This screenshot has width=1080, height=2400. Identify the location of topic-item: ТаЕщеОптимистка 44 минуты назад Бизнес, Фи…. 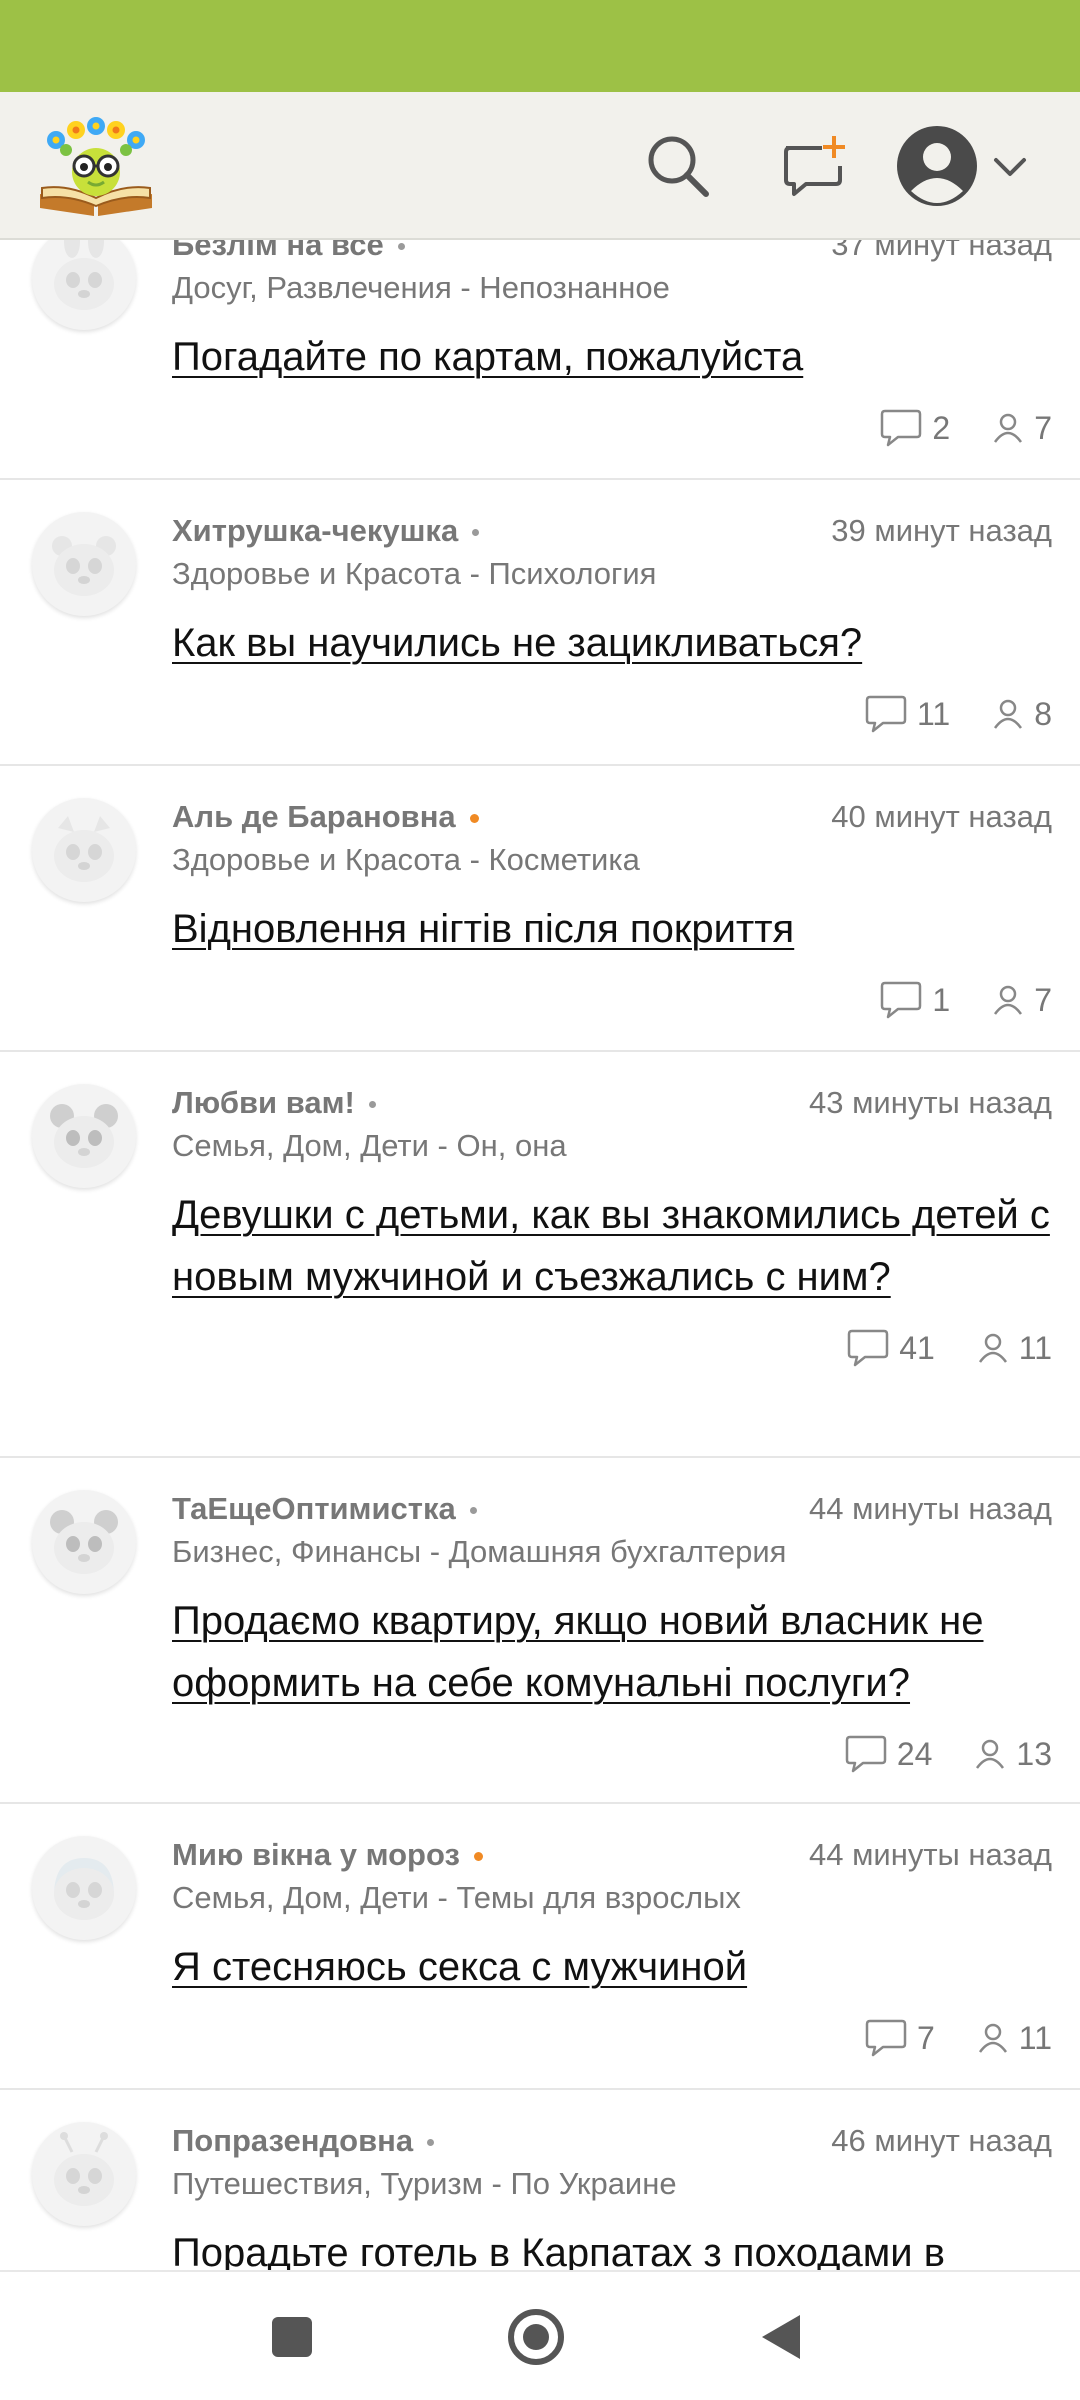
(540, 1631).